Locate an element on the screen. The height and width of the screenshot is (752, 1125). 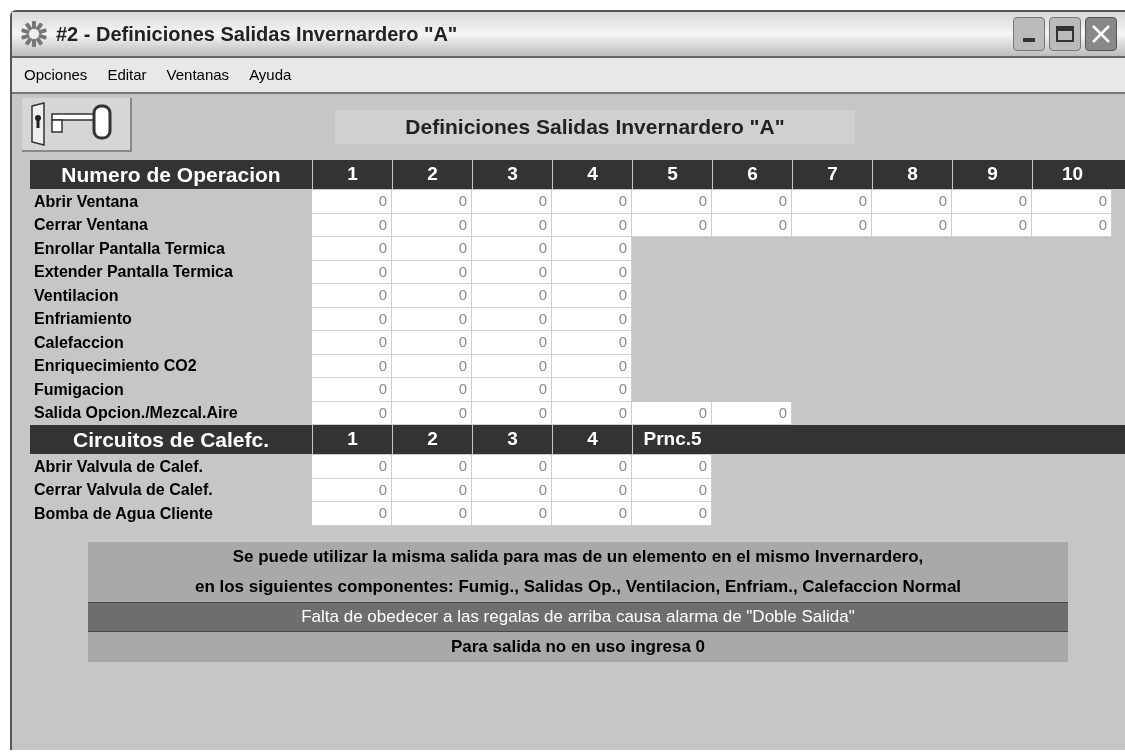
row-label: Cerrar Ventana is located at coordinates (91, 225).